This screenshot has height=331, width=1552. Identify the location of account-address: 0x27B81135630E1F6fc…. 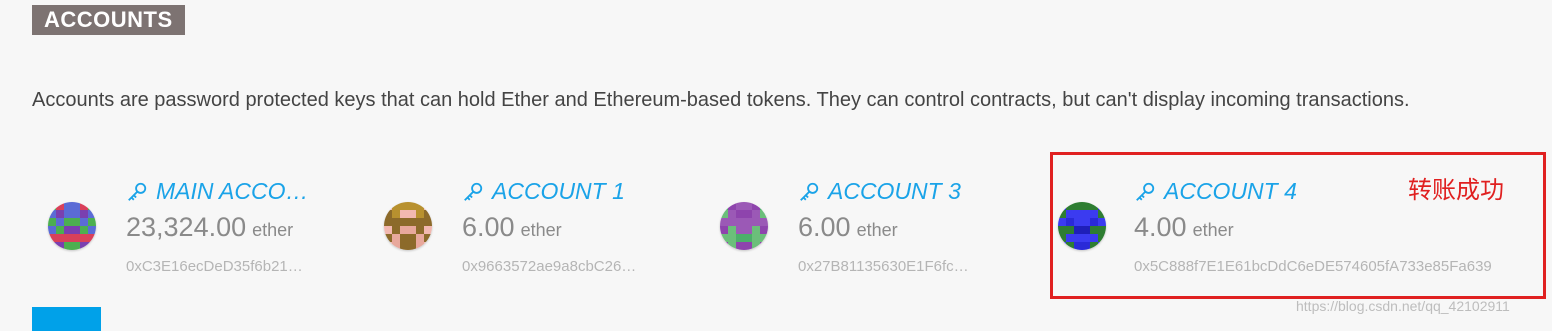
(883, 266).